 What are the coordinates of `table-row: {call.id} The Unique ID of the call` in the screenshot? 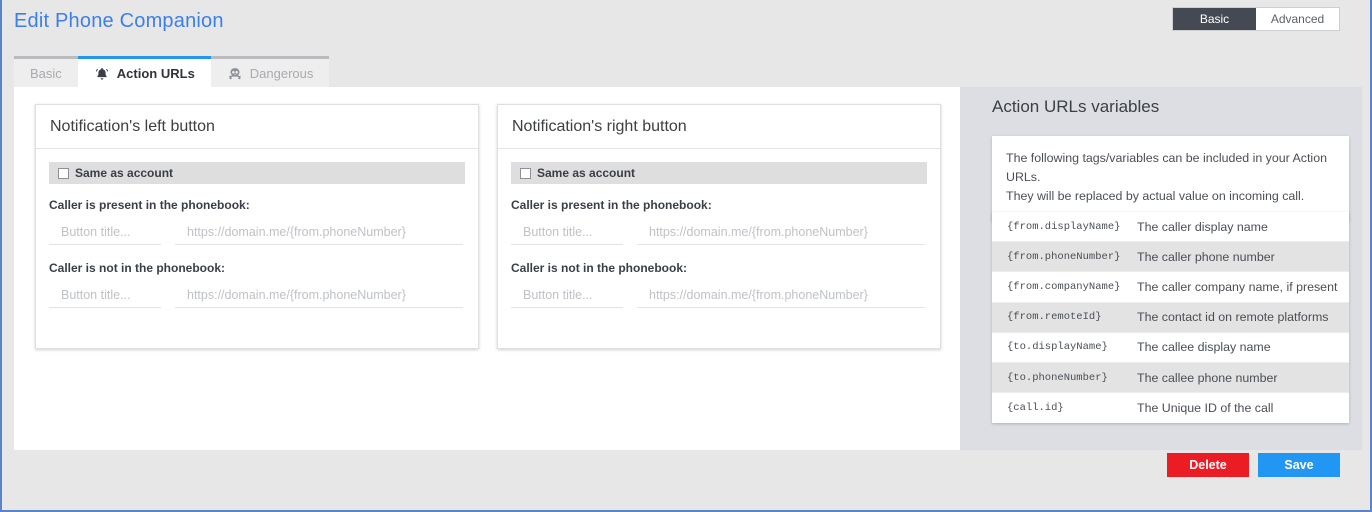 It's located at (1170, 408).